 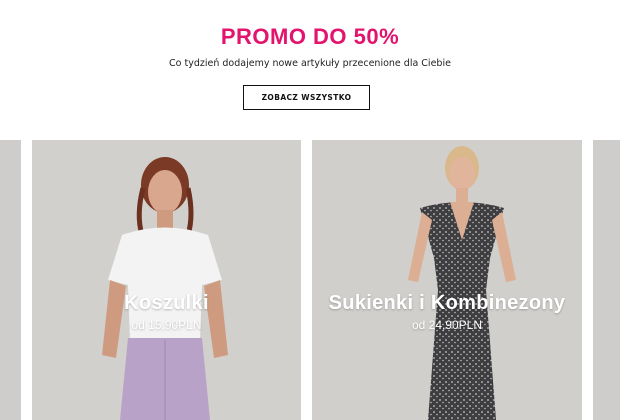 What do you see at coordinates (166, 303) in the screenshot?
I see `category-title: Koszulki` at bounding box center [166, 303].